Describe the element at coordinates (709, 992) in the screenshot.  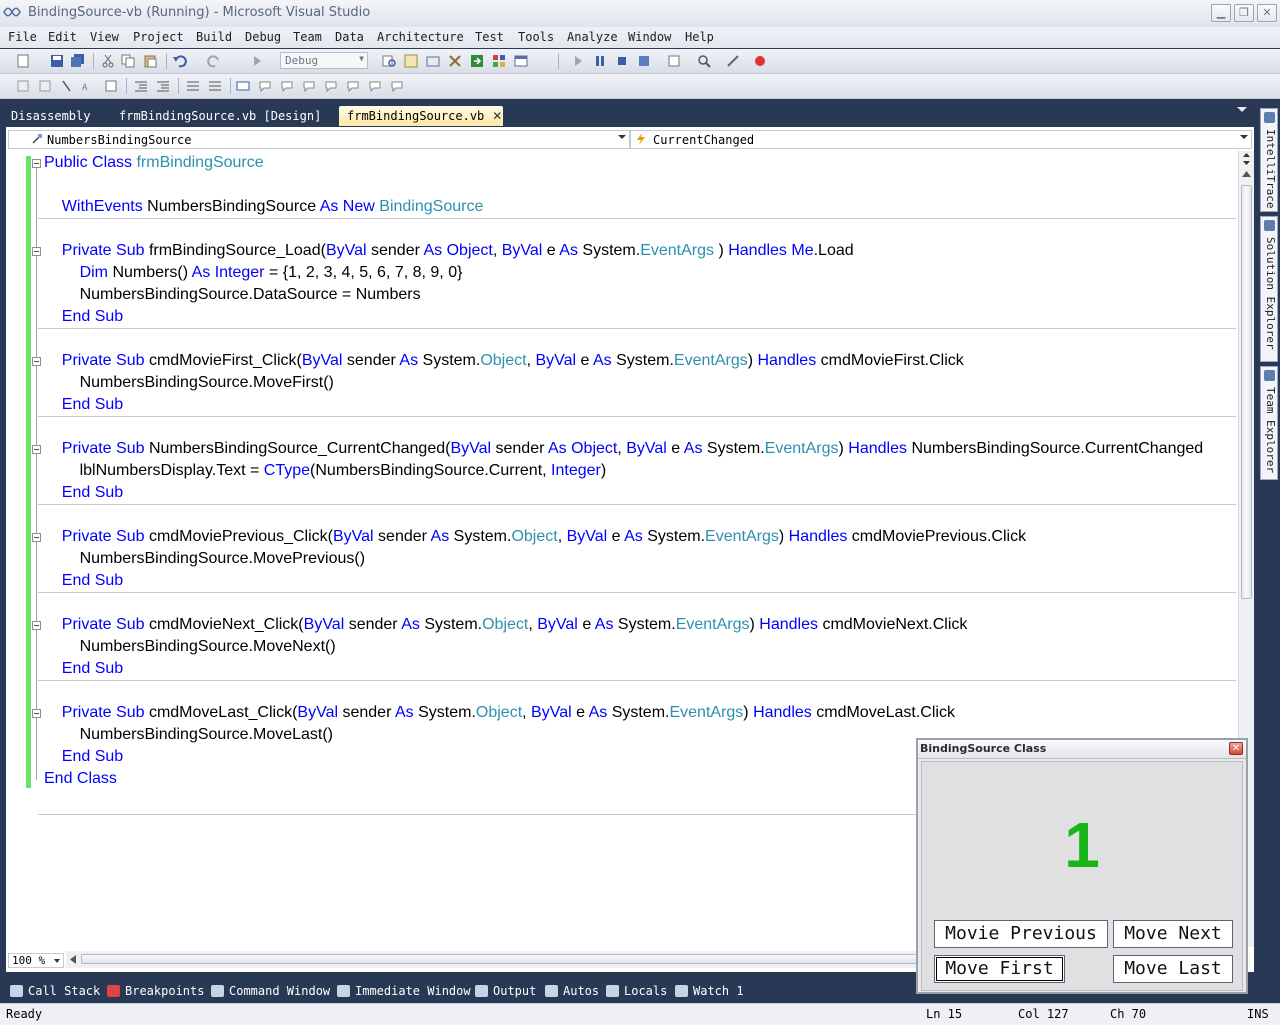
I see `tab-watch-1: Watch 1` at that location.